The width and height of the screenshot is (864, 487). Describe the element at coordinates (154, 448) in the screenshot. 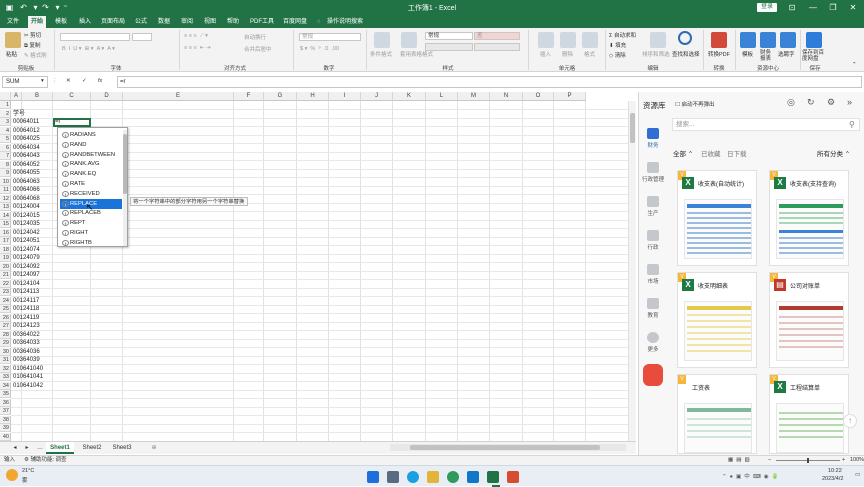

I see `add-sheet-button: ⊕` at that location.